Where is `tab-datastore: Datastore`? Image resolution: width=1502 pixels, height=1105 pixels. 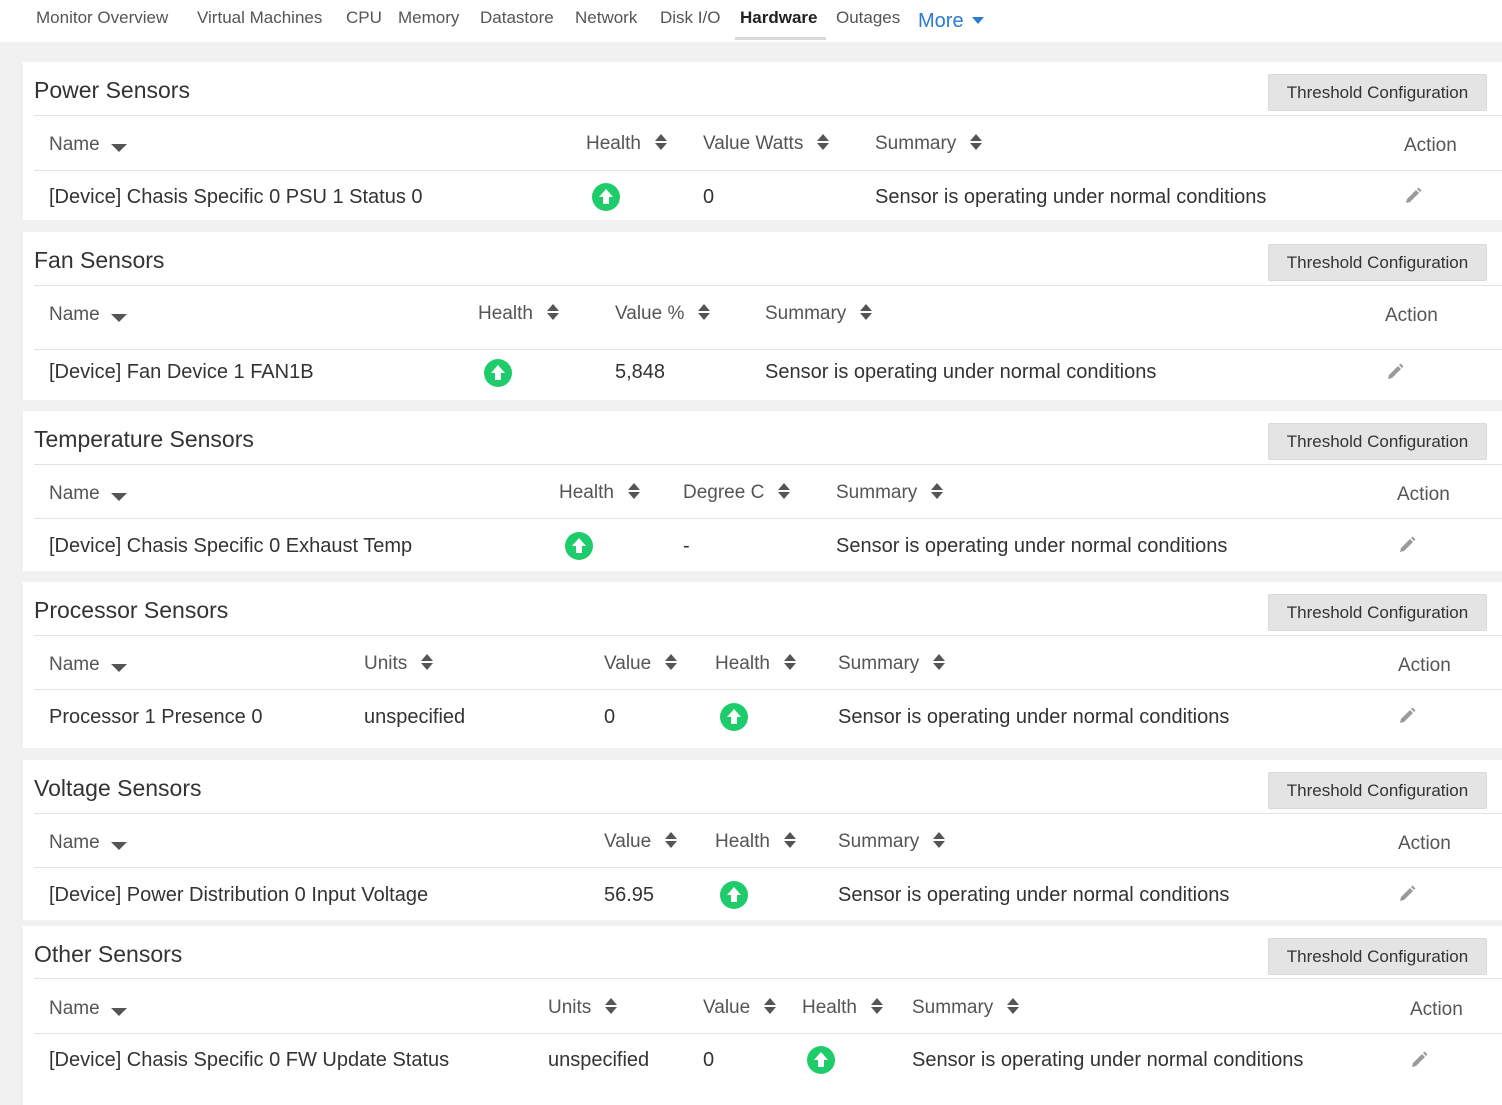 tab-datastore: Datastore is located at coordinates (517, 18).